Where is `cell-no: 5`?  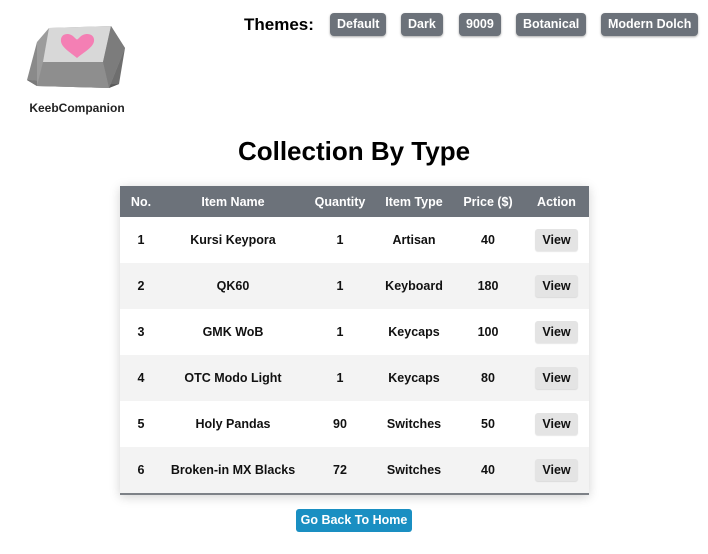
cell-no: 5 is located at coordinates (141, 424).